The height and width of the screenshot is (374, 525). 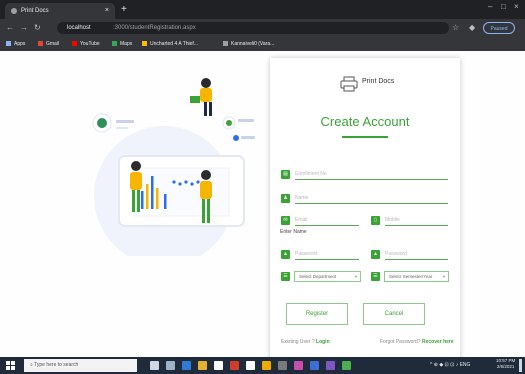 I want to click on cortana-icon, so click(x=154, y=365).